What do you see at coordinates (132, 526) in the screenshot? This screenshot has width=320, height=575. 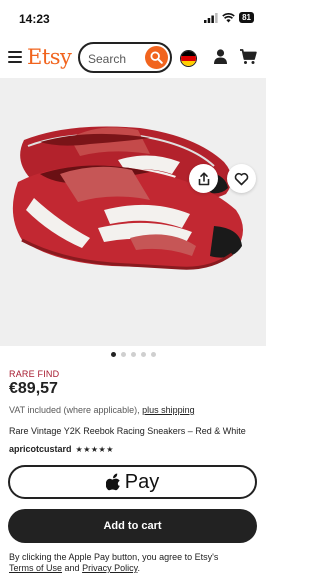 I see `add-to-cart-button: Add to cart` at bounding box center [132, 526].